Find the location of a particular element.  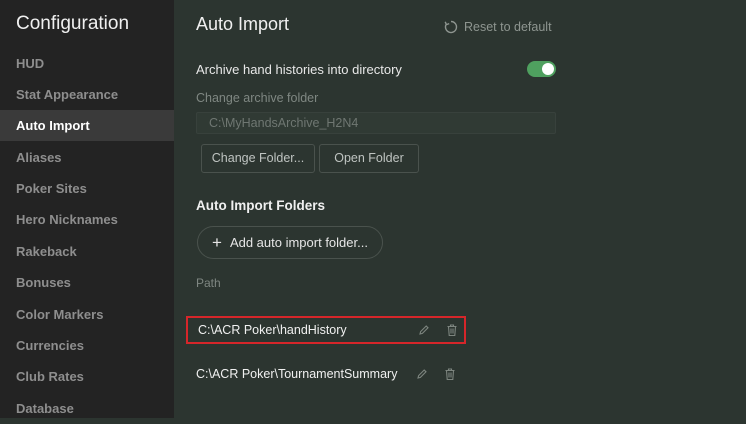

archive-toggle is located at coordinates (541, 69).